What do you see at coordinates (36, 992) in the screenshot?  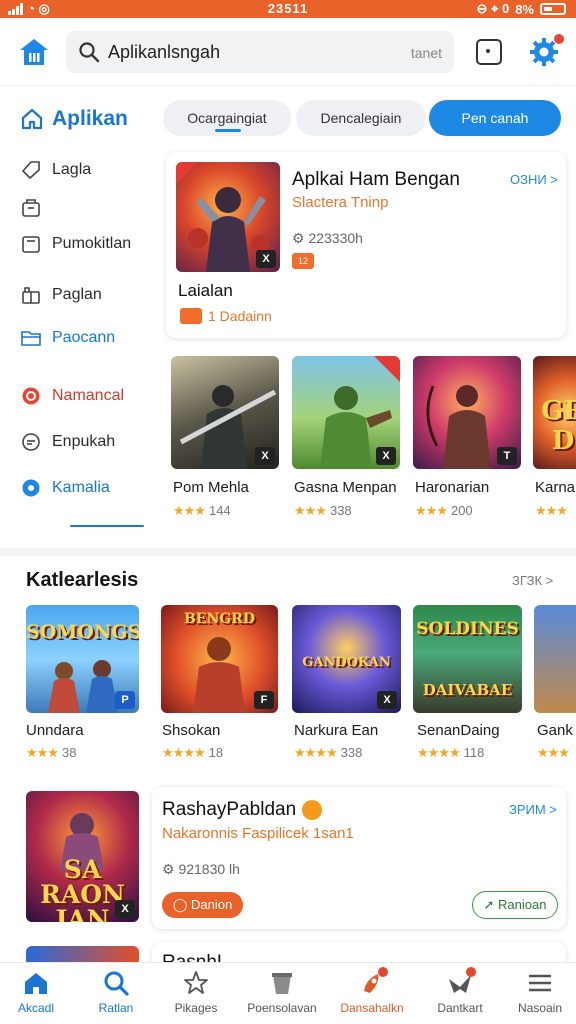 I see `nav-akcadl: Akcadl` at bounding box center [36, 992].